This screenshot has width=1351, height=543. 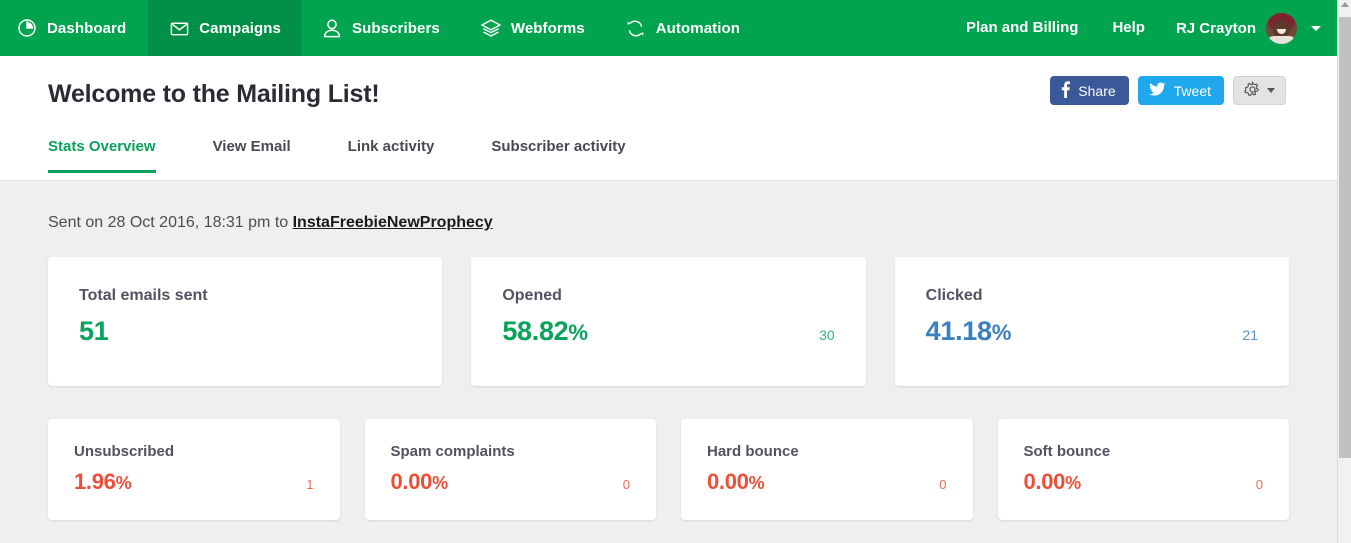 I want to click on nav-item-dashboard: Dashboard, so click(x=74, y=28).